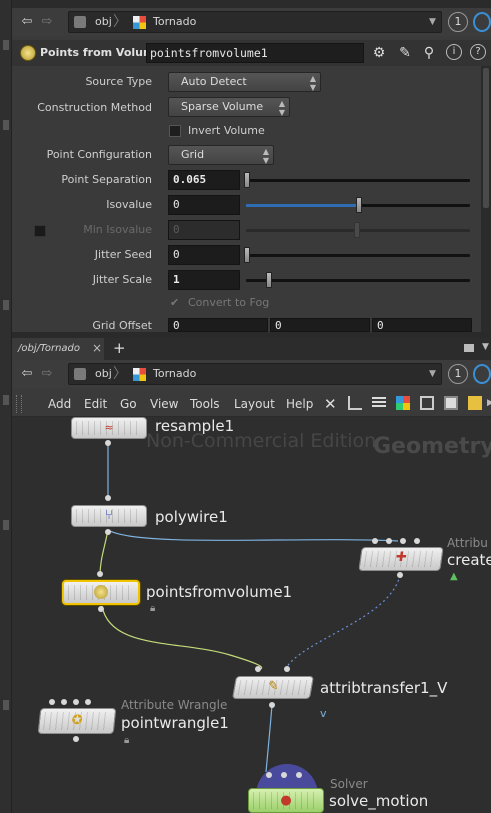 This screenshot has width=491, height=813. I want to click on node-label-resample1: resample1, so click(195, 426).